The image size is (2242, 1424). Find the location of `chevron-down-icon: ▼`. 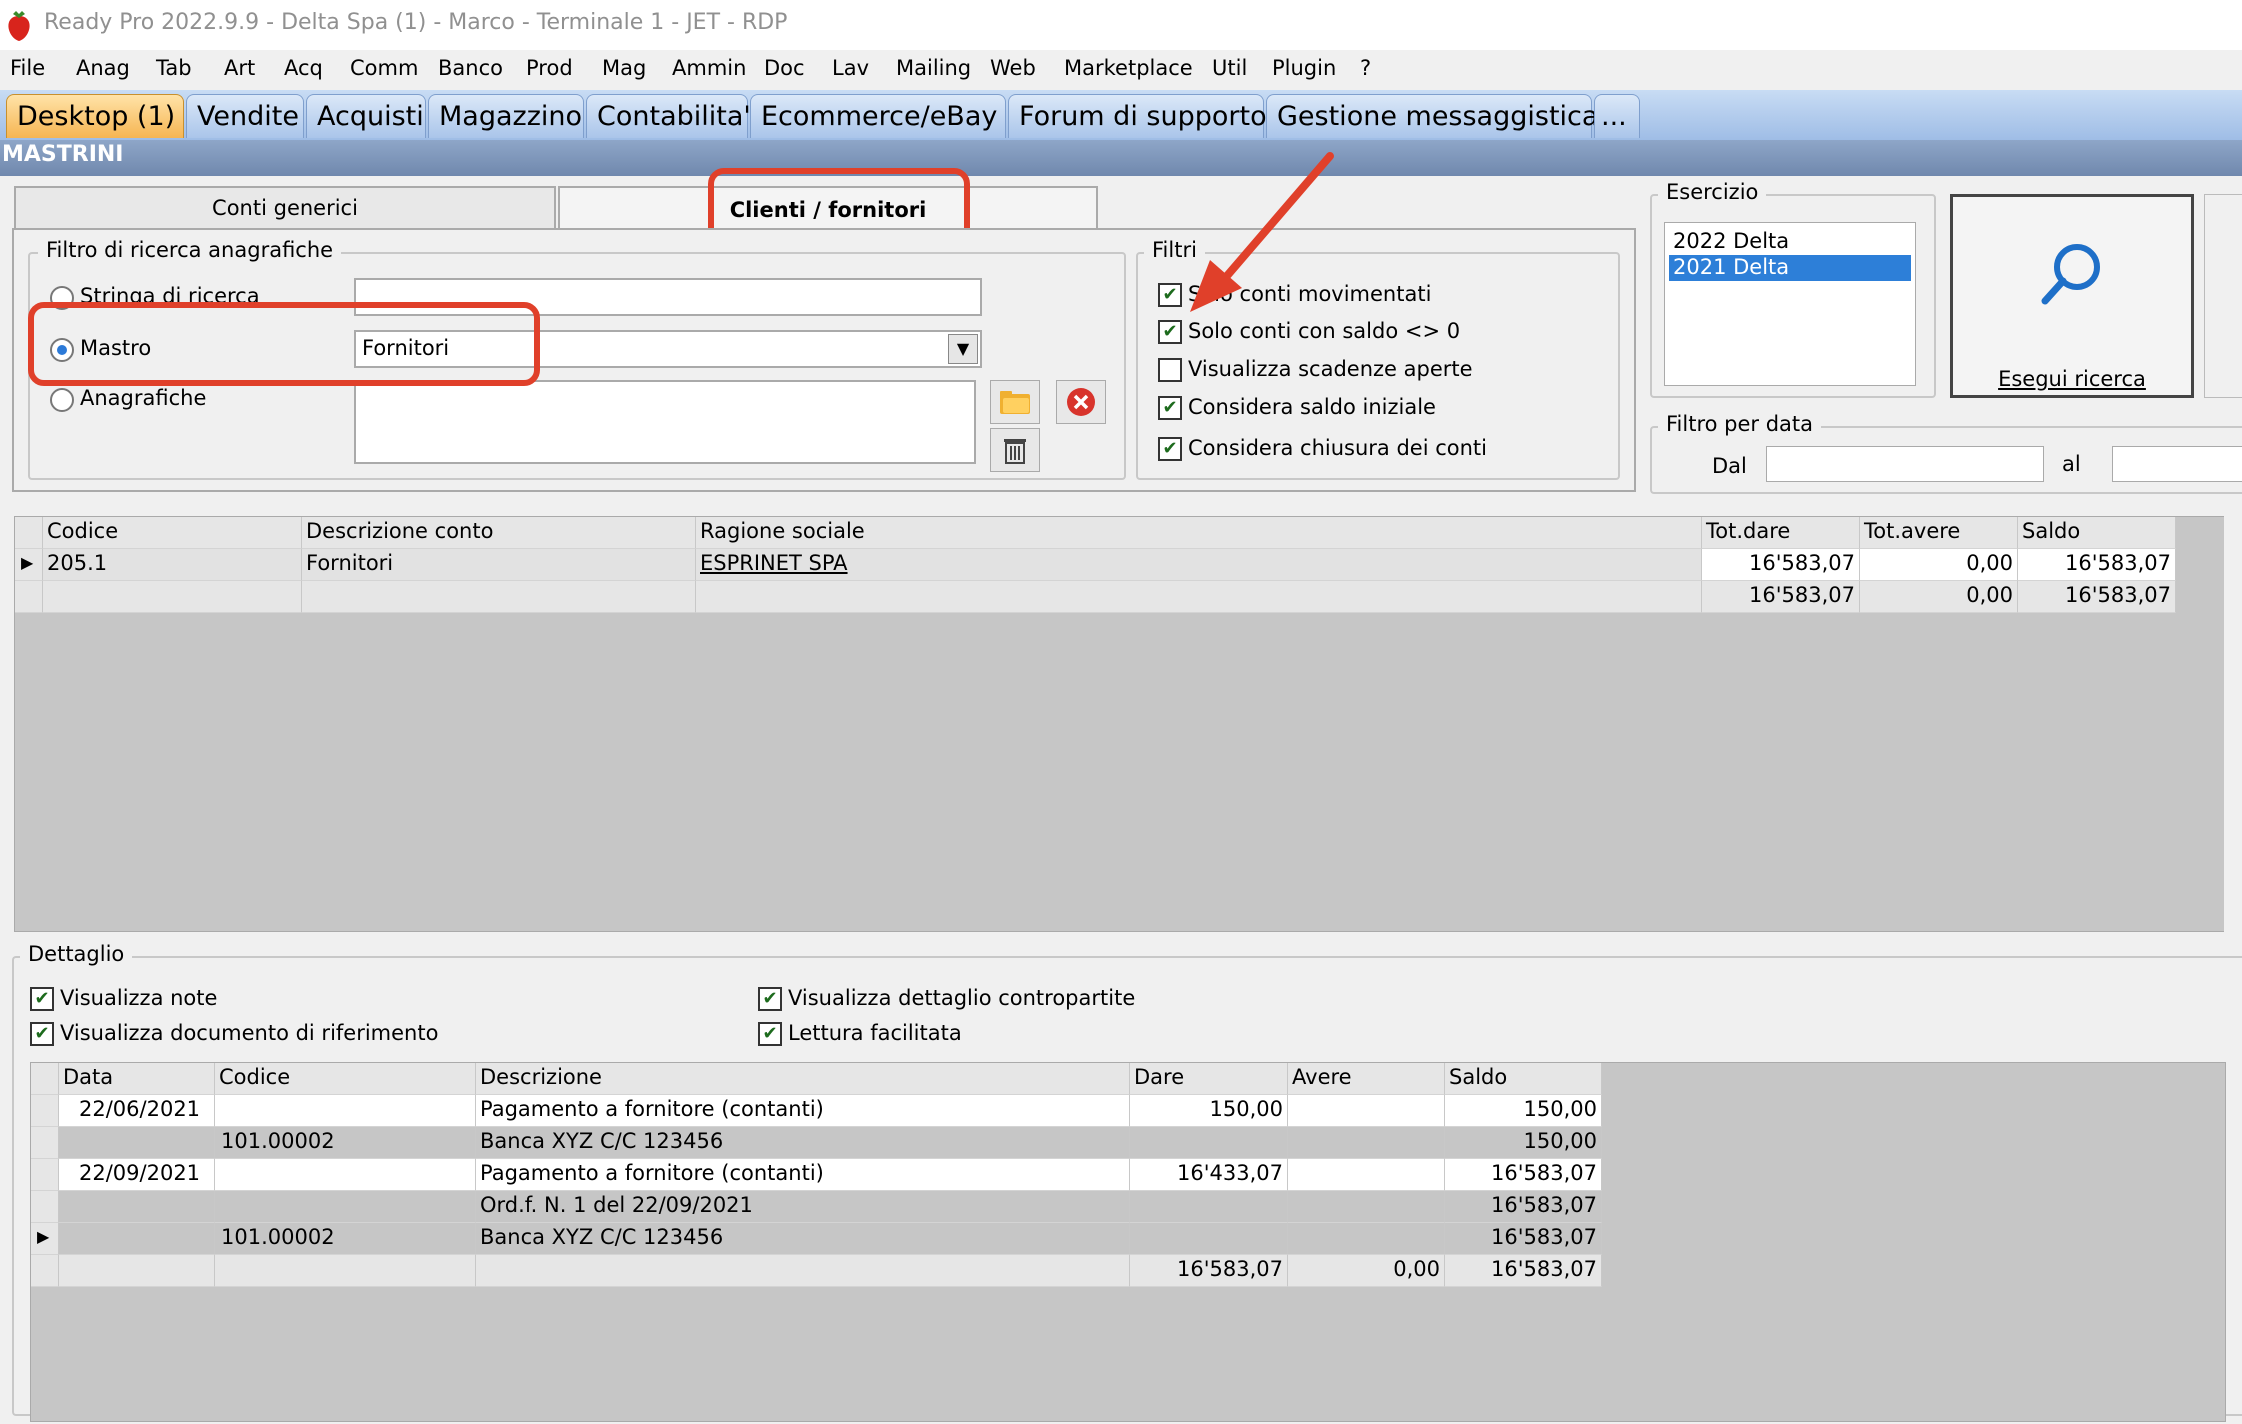

chevron-down-icon: ▼ is located at coordinates (963, 349).